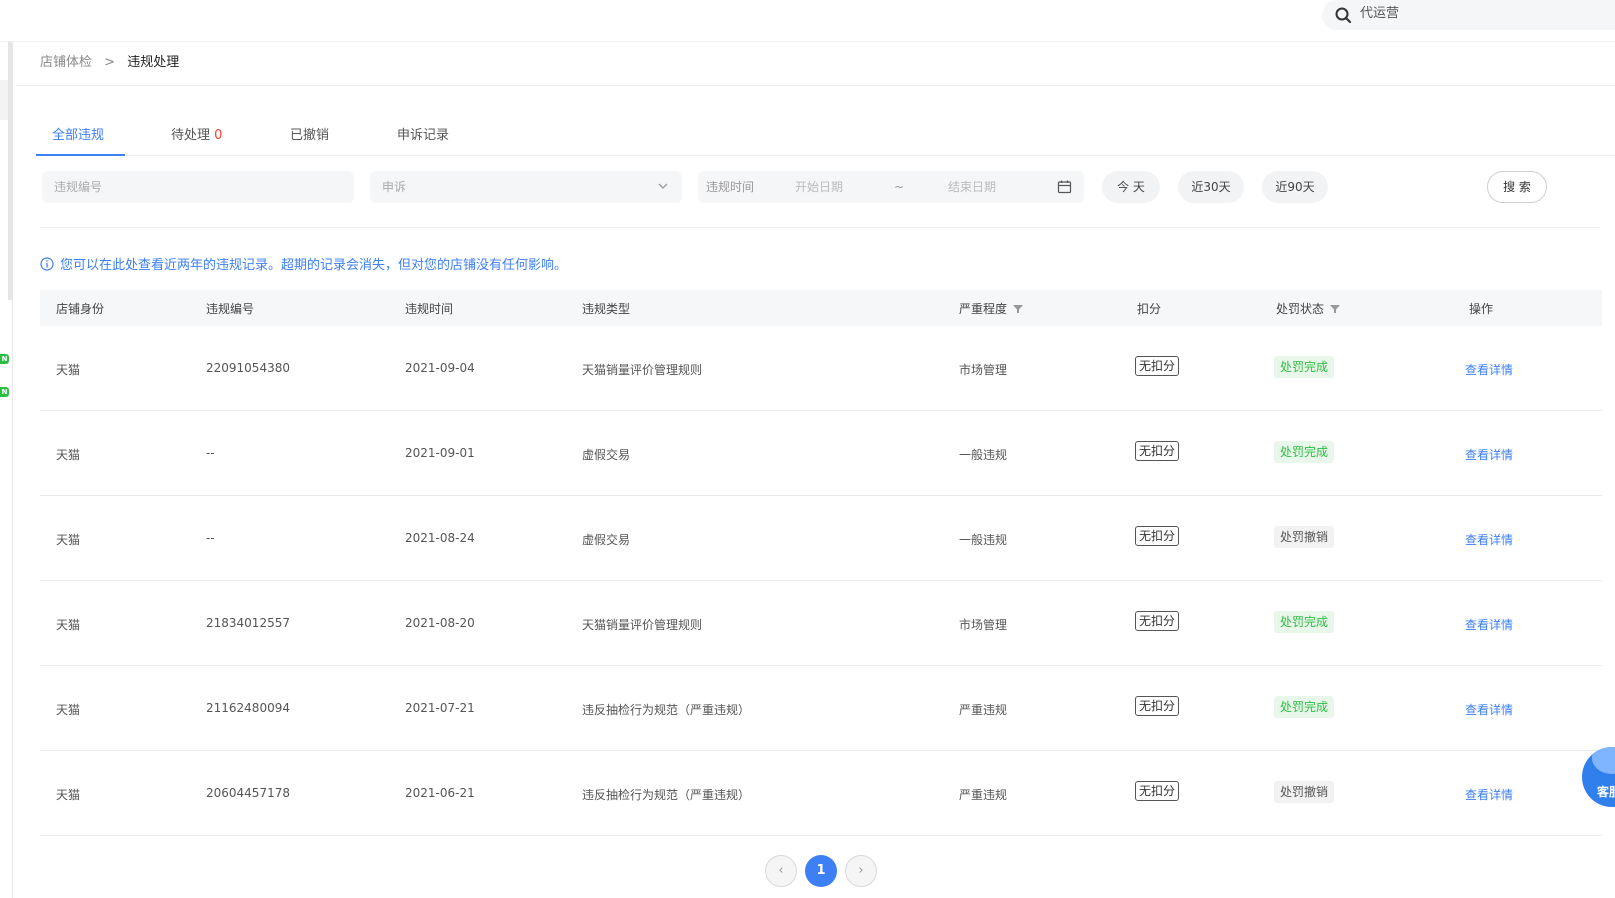 The image size is (1615, 898). I want to click on top-bar: 代运营, so click(807, 21).